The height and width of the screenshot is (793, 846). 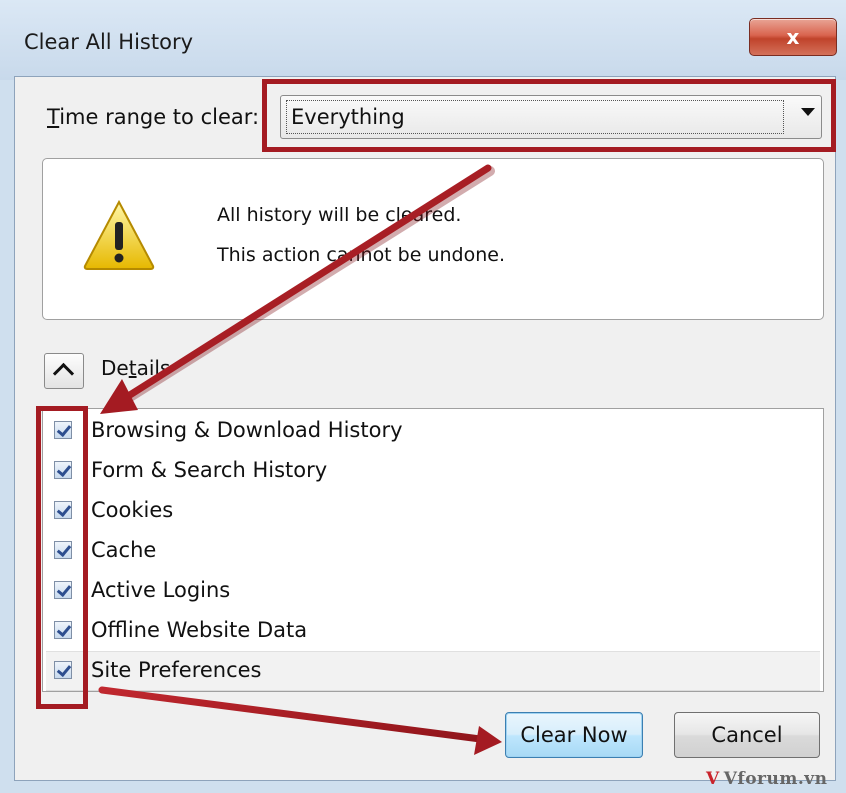 I want to click on time-range-label-accesskey: T, so click(x=53, y=117).